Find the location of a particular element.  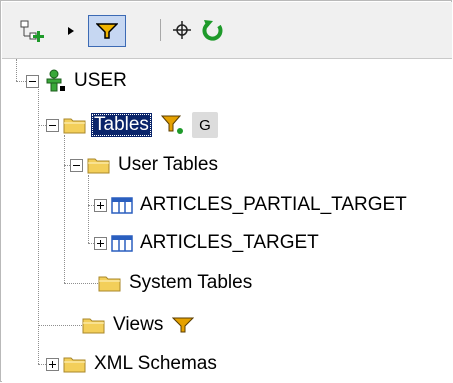

tree-node-table: ARTICLES_TARGET is located at coordinates (208, 243).